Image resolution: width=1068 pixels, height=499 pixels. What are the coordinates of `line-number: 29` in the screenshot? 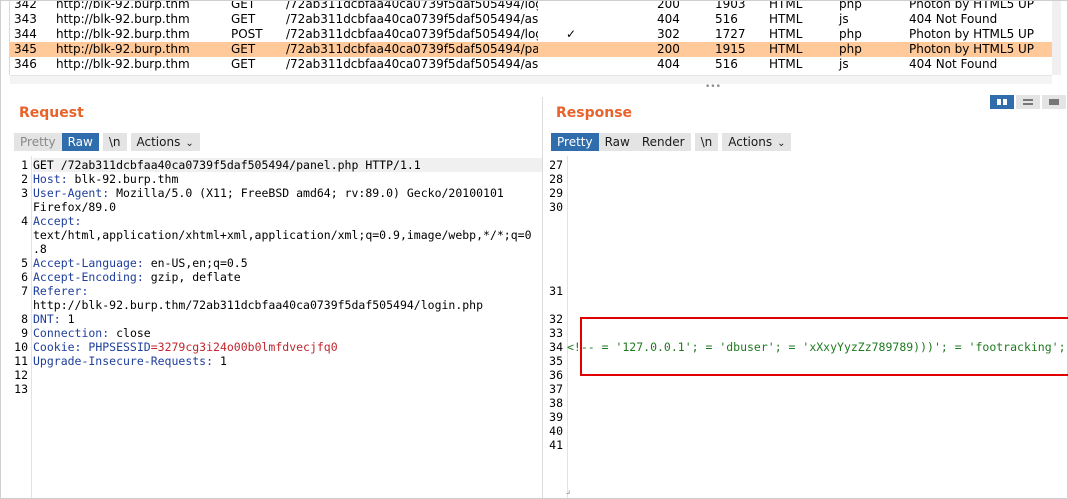 It's located at (556, 193).